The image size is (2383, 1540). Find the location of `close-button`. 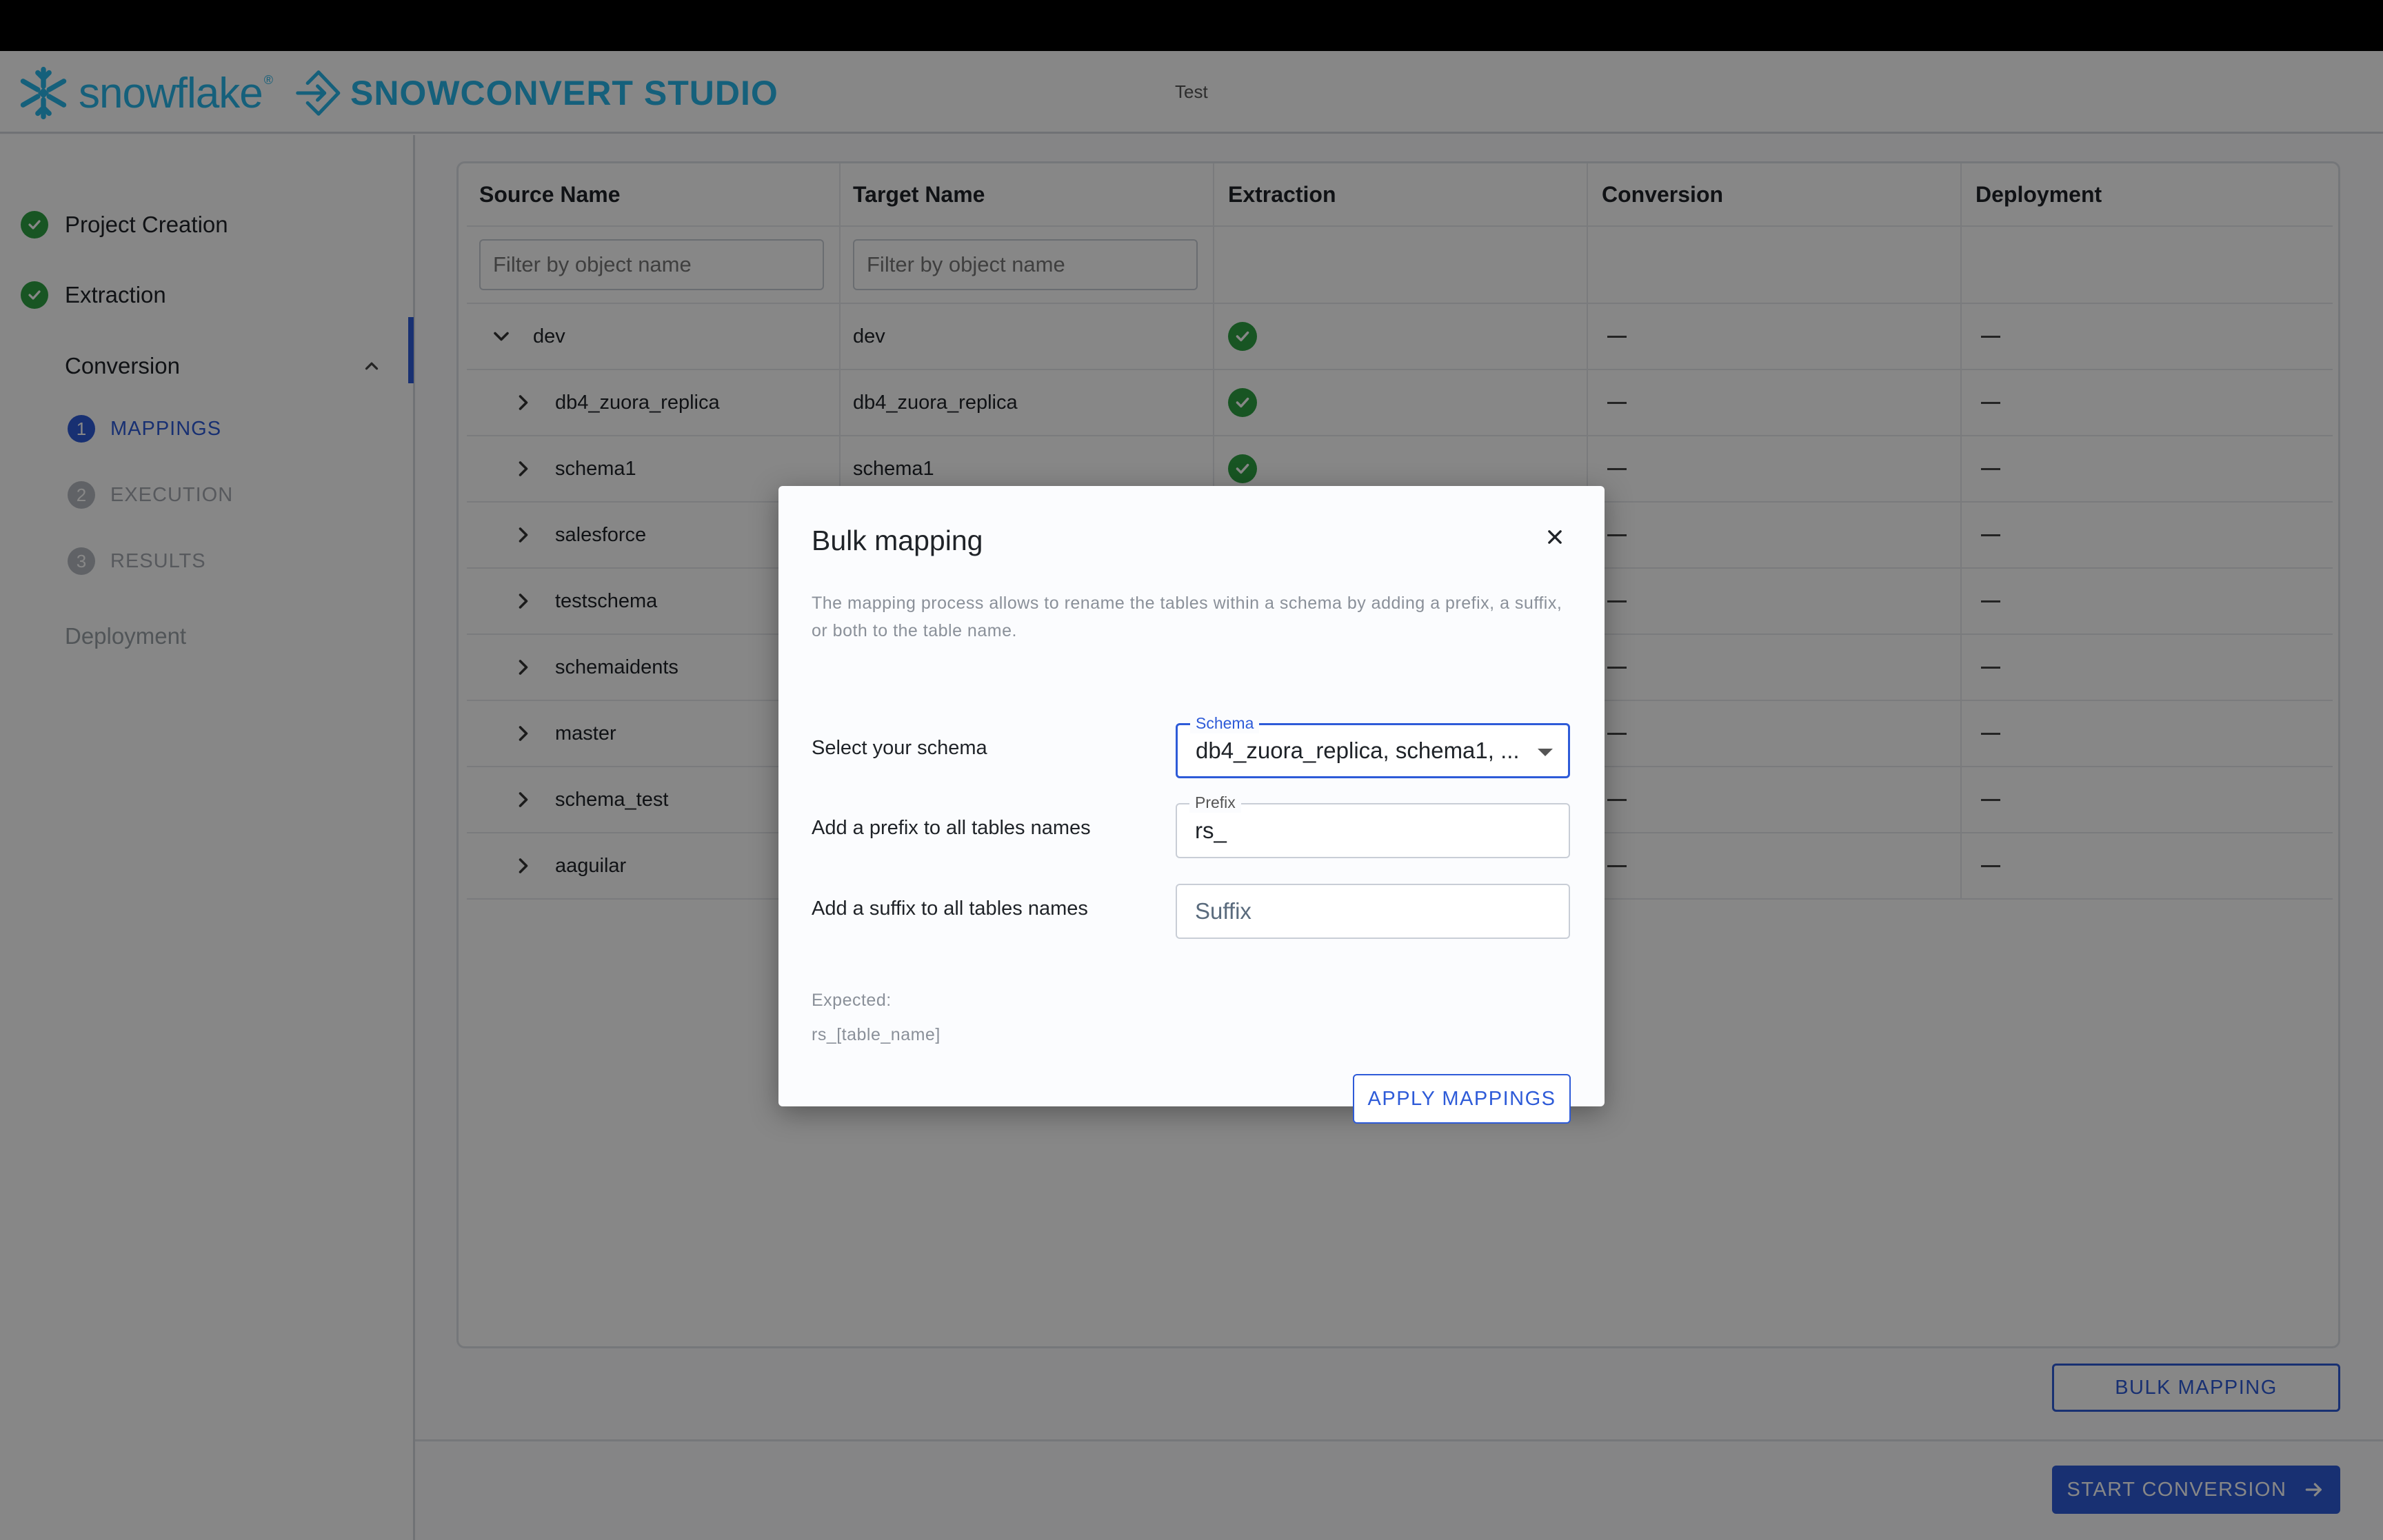

close-button is located at coordinates (1555, 537).